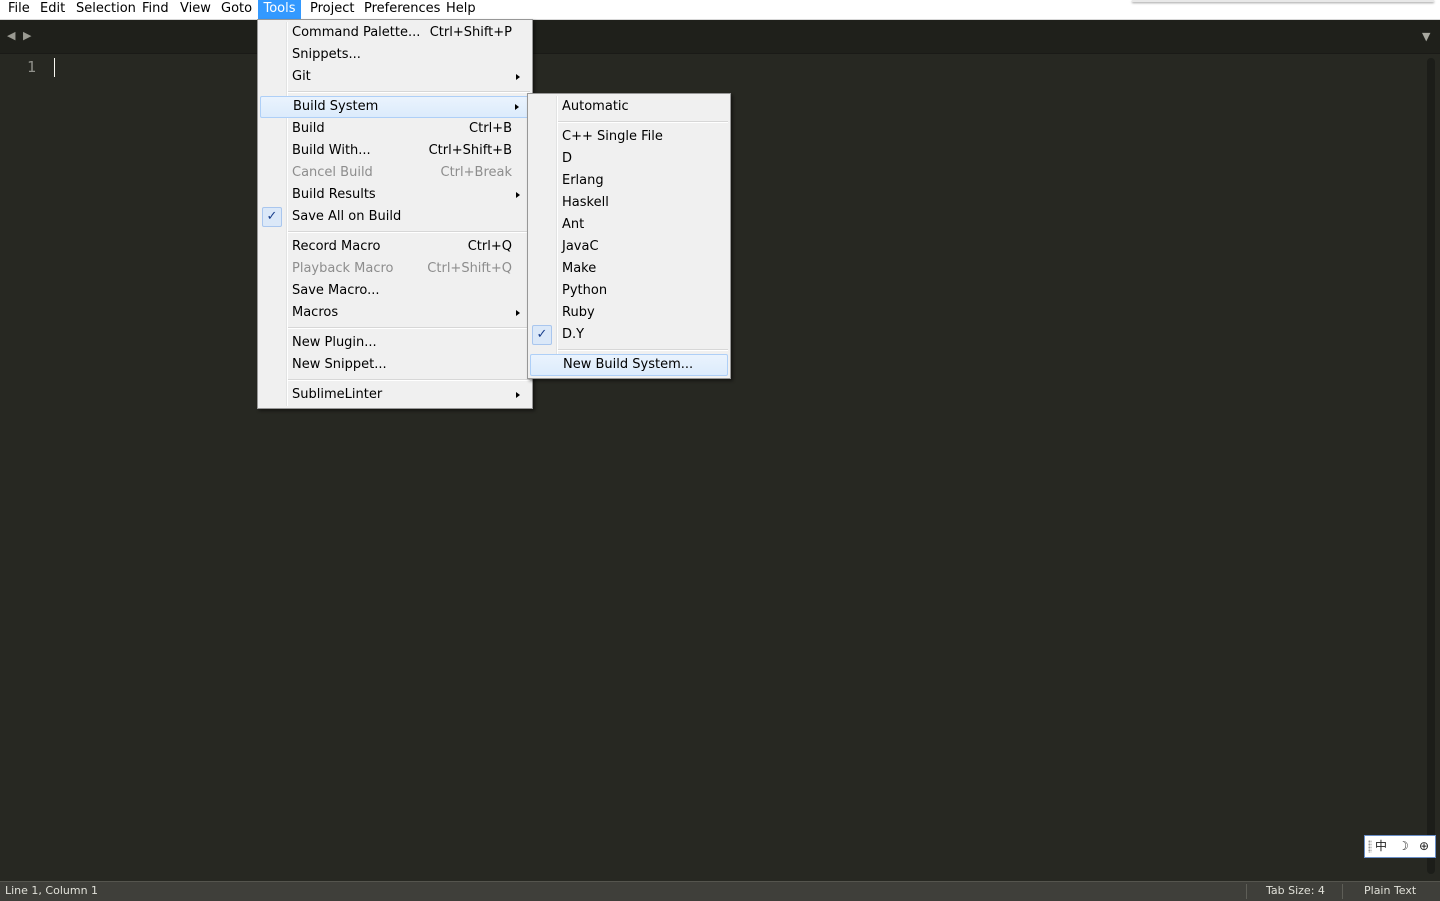 This screenshot has height=901, width=1440. I want to click on menu-item-label: Erlang, so click(583, 180).